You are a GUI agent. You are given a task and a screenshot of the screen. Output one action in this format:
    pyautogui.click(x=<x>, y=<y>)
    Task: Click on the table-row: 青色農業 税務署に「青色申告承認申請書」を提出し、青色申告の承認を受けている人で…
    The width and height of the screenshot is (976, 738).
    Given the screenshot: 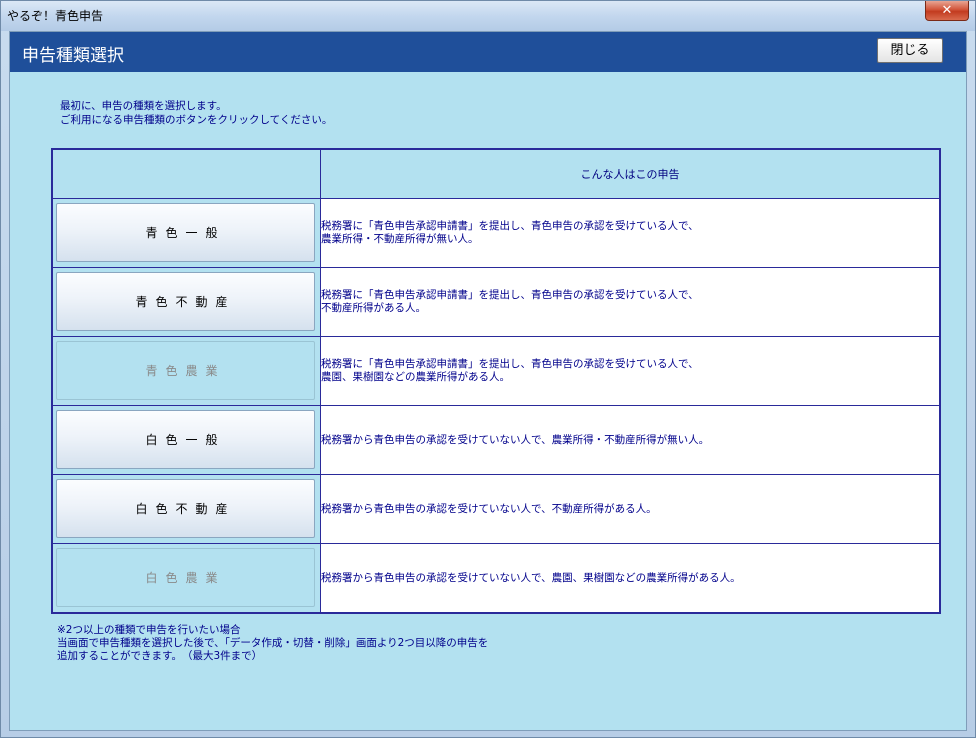 What is the action you would take?
    pyautogui.click(x=496, y=371)
    